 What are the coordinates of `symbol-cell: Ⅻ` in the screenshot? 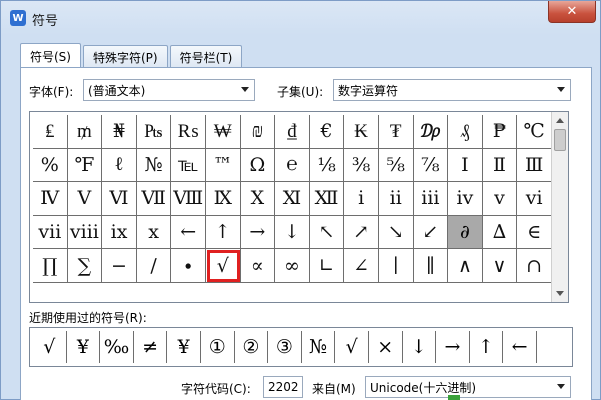 It's located at (327, 199).